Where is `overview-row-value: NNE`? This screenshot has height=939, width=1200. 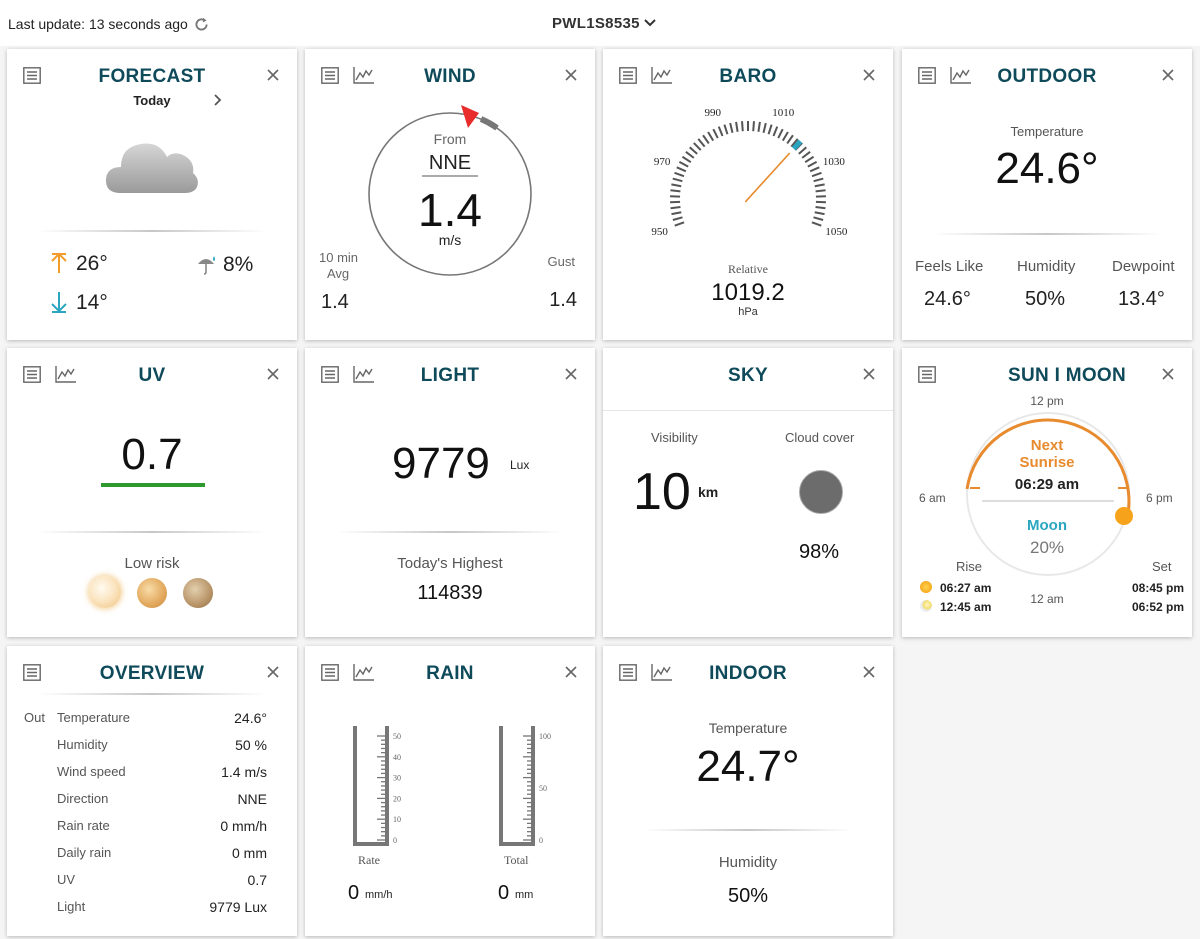
overview-row-value: NNE is located at coordinates (252, 799).